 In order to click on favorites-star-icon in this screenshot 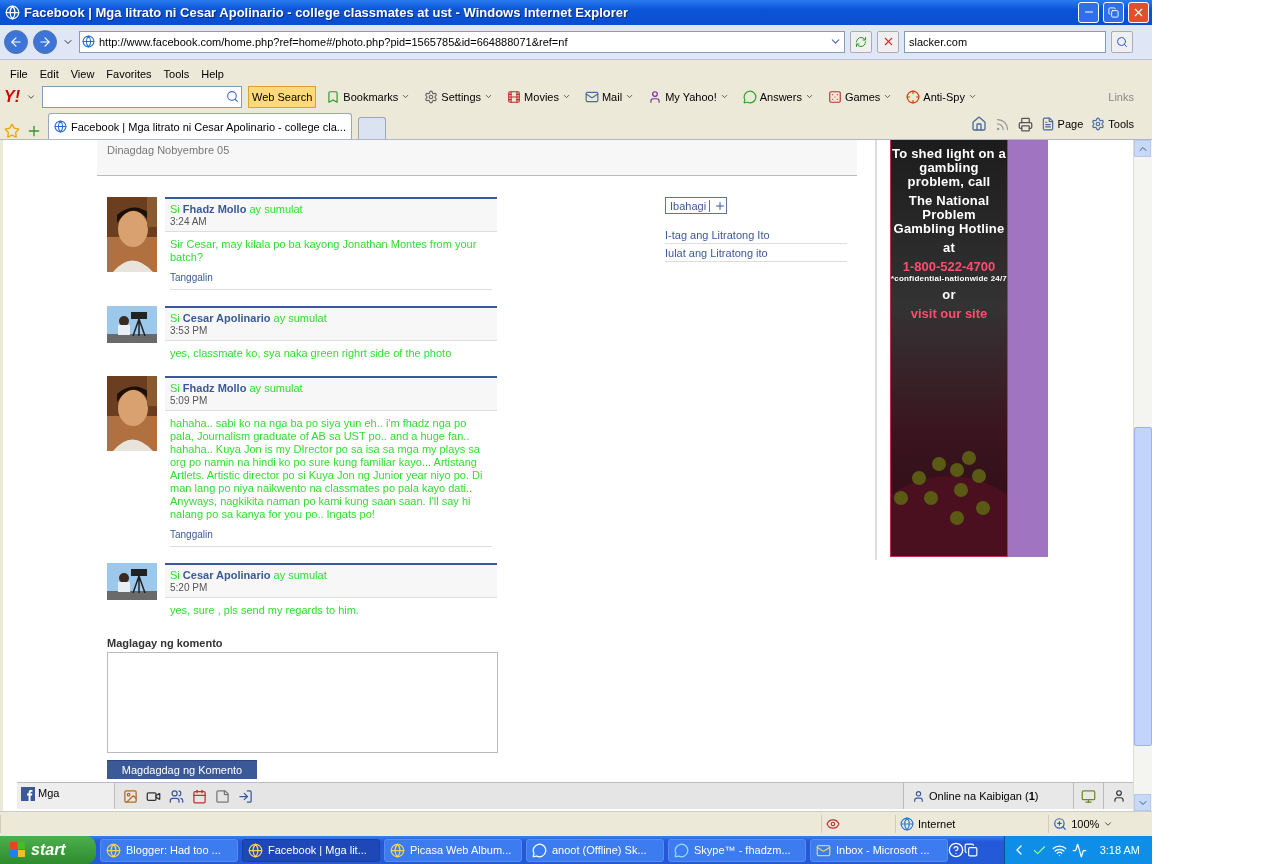, I will do `click(12, 131)`.